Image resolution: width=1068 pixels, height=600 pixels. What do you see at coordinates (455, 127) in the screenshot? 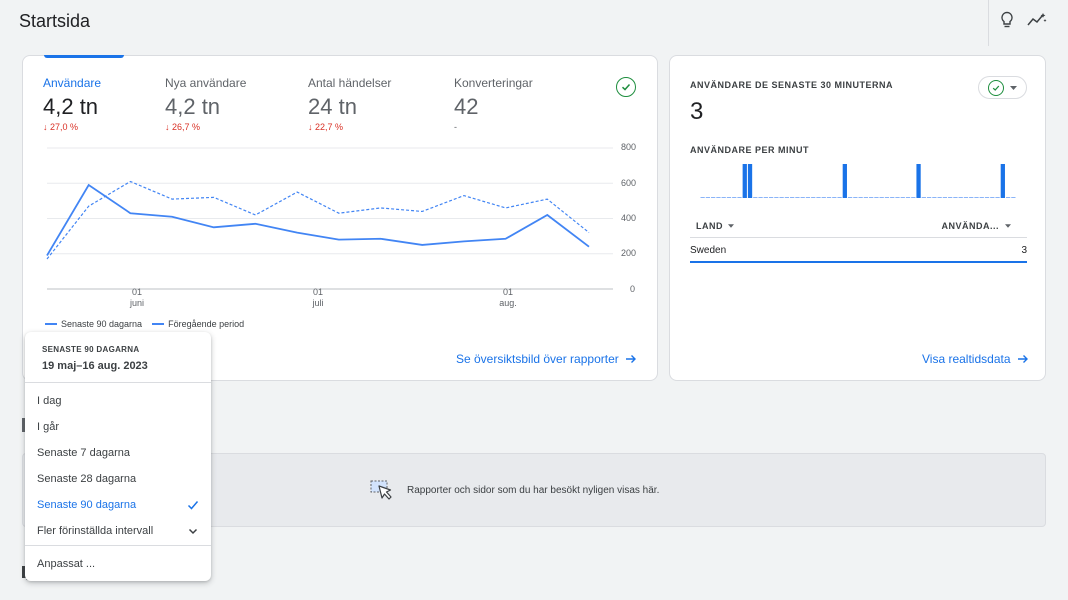
I see `metric-change: -` at bounding box center [455, 127].